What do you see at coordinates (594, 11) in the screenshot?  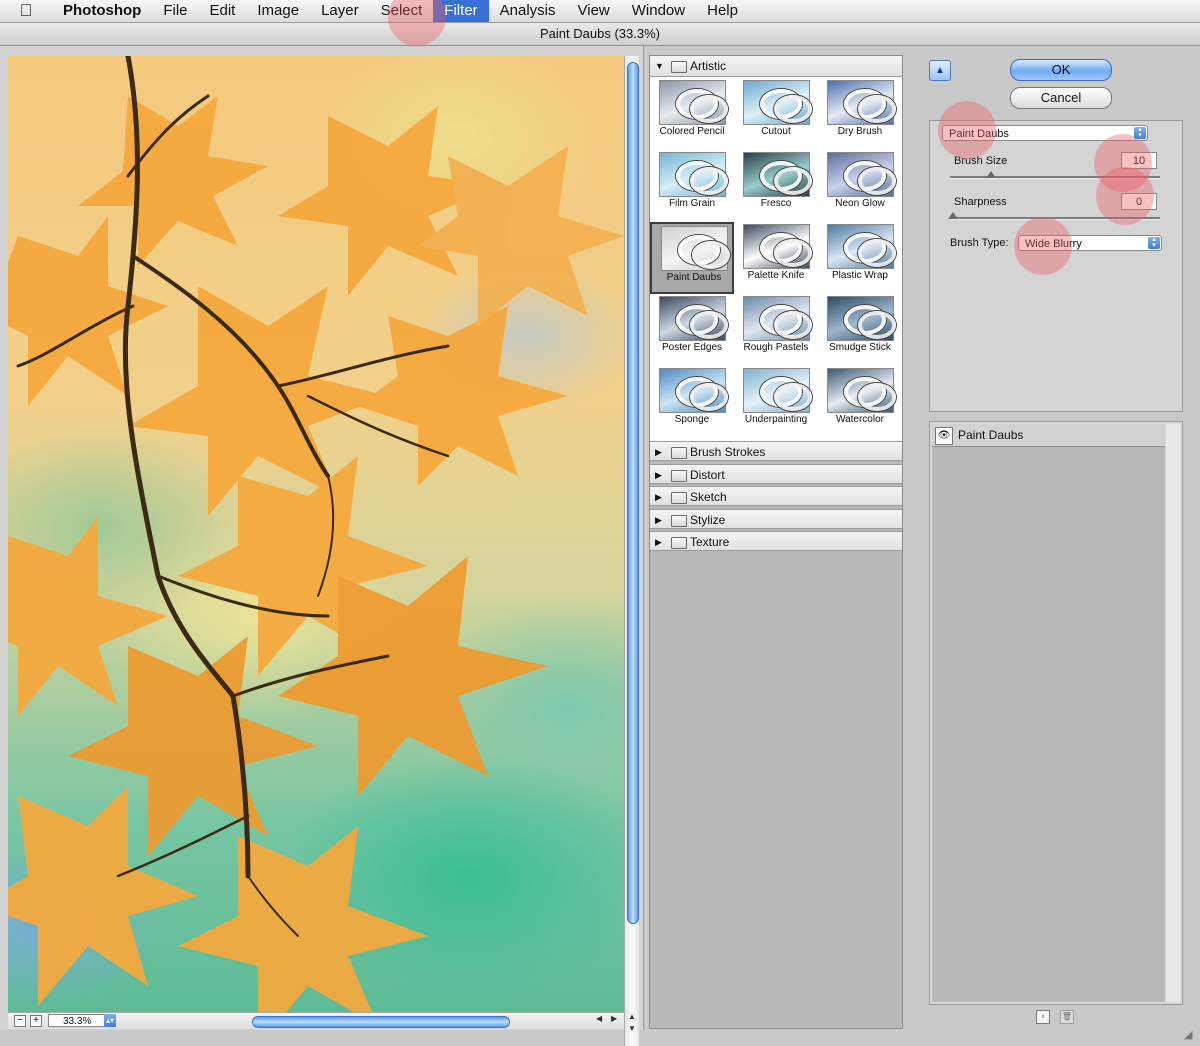 I see `menu-view: View` at bounding box center [594, 11].